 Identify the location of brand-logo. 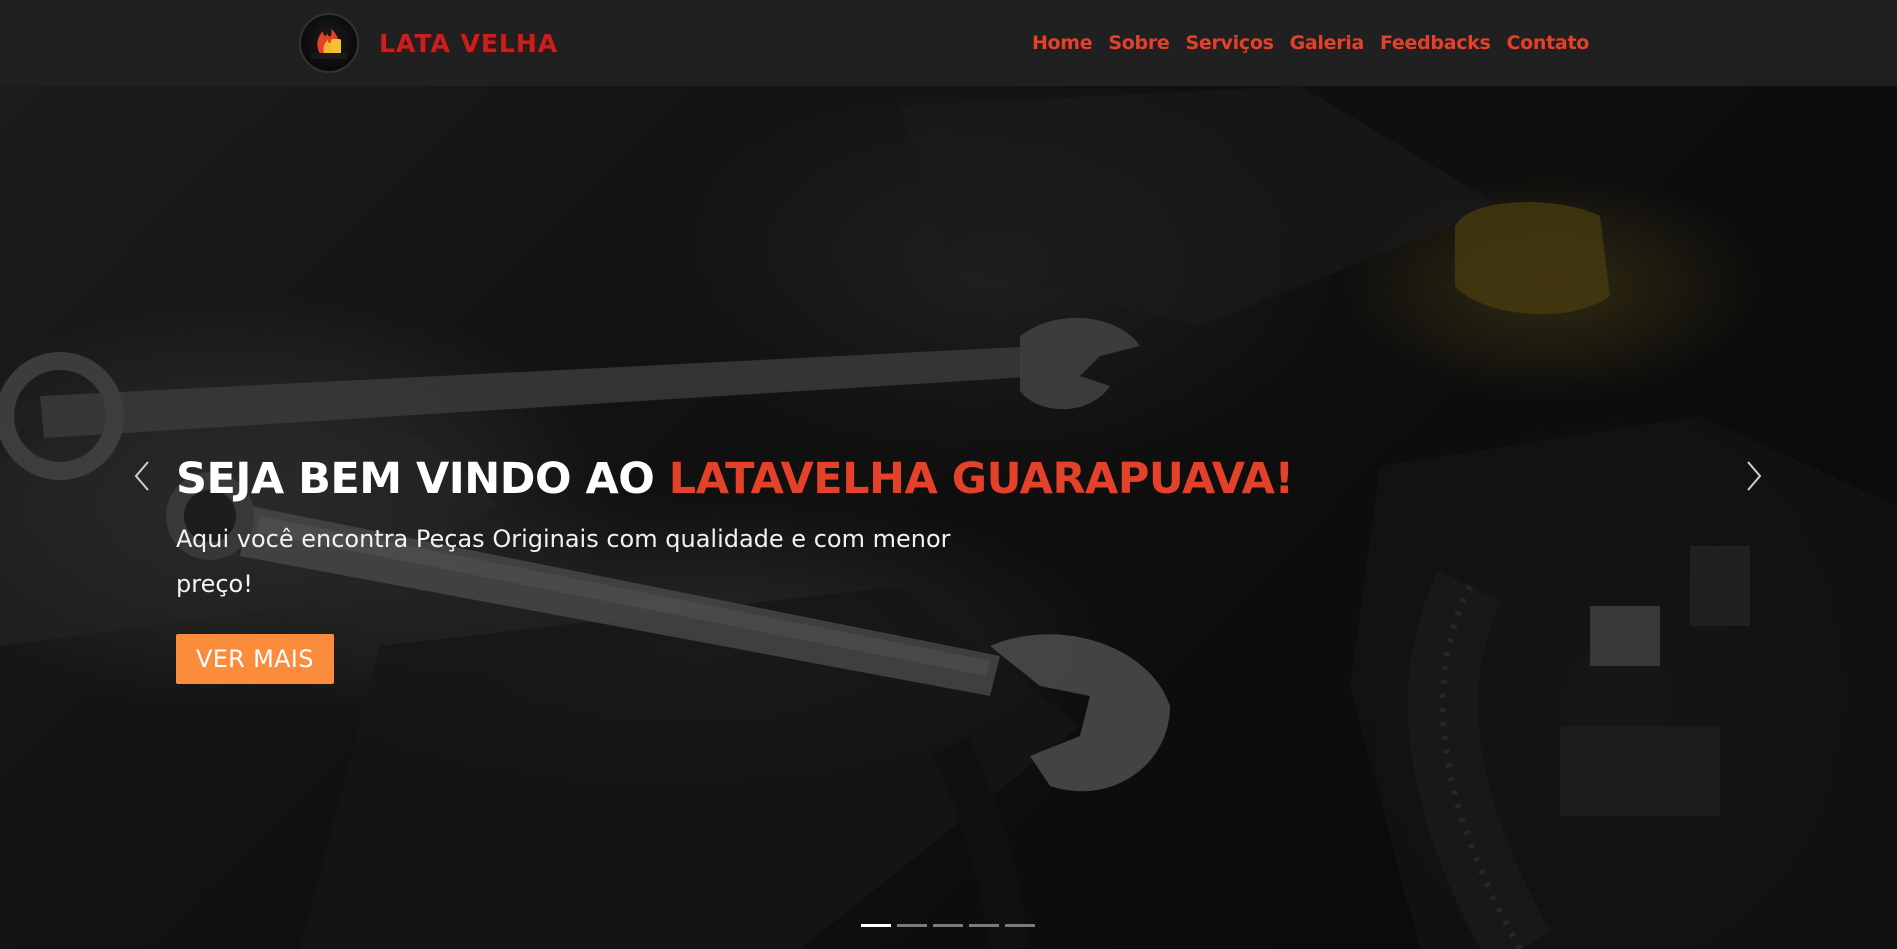
(329, 43).